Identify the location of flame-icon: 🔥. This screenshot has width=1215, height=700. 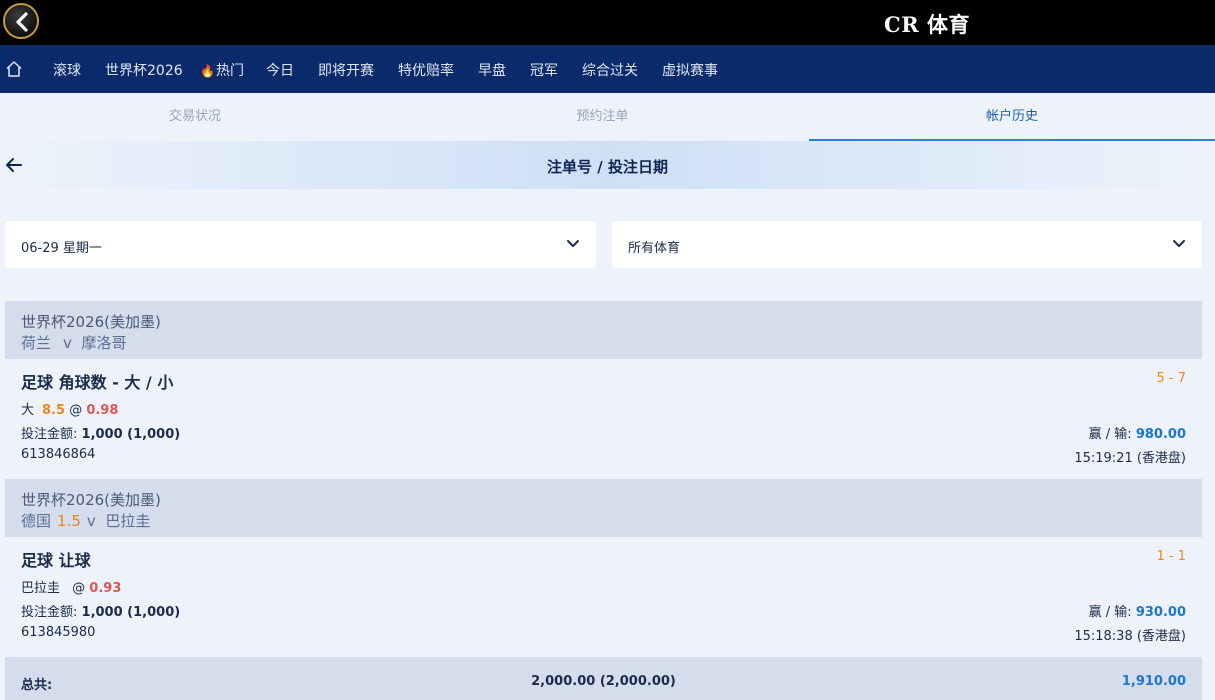
(207, 71).